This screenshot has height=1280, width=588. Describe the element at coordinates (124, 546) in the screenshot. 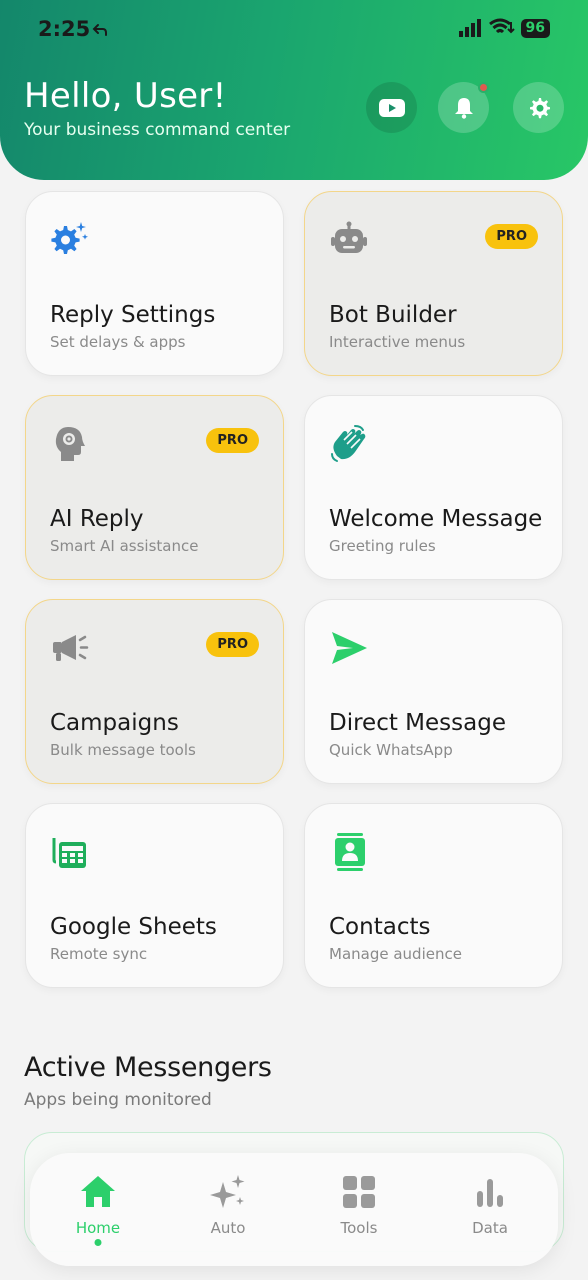

I see `card-desc: Smart AI assistance` at that location.